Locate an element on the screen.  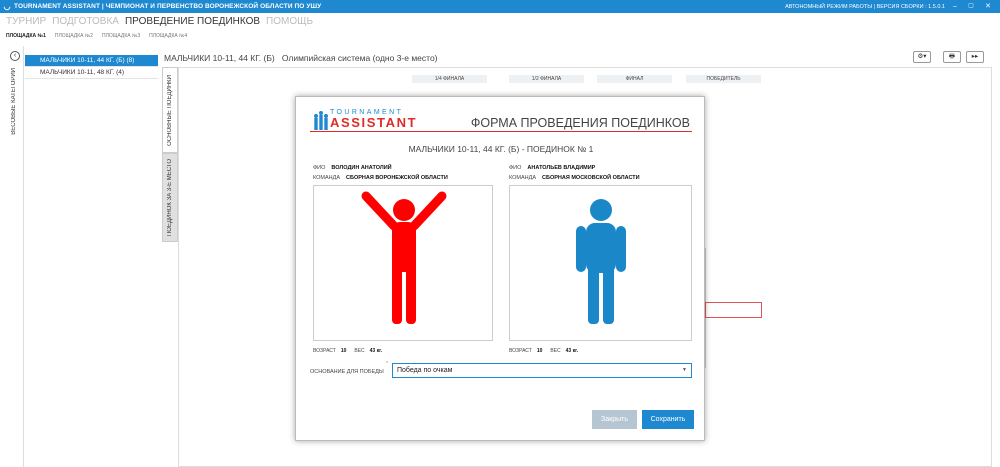
blue-team-field: КОМАНДА СБОРНАЯ МОСКОВСКОЙ ОБЛАСТИ is located at coordinates (574, 178).